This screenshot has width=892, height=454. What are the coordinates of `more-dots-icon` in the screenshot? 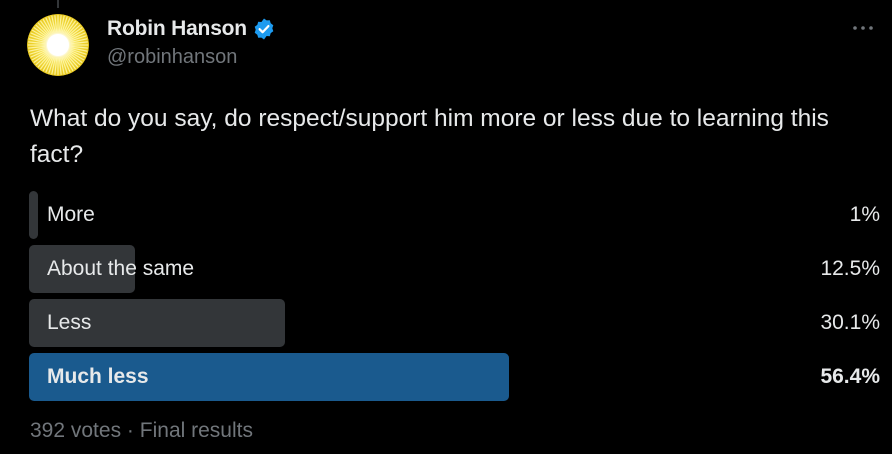 It's located at (863, 28).